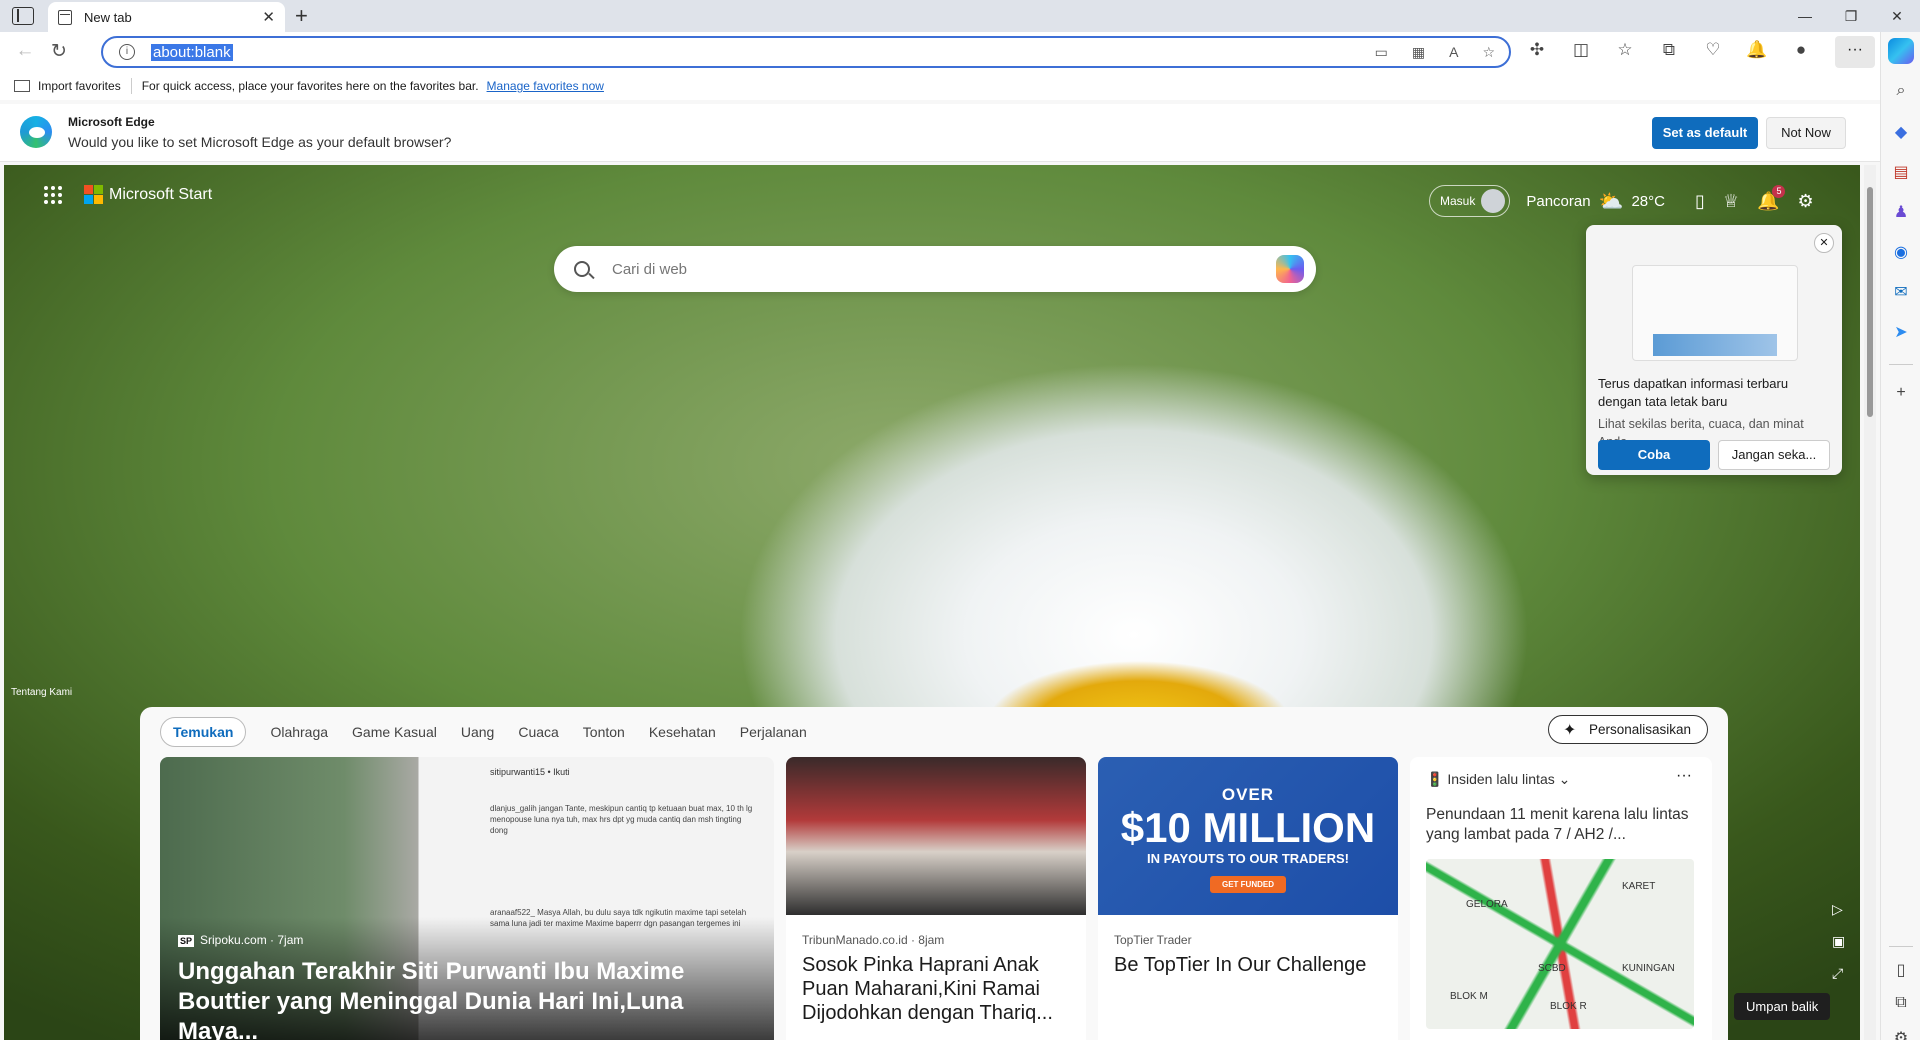  Describe the element at coordinates (1855, 52) in the screenshot. I see `settings-more-button: ···` at that location.